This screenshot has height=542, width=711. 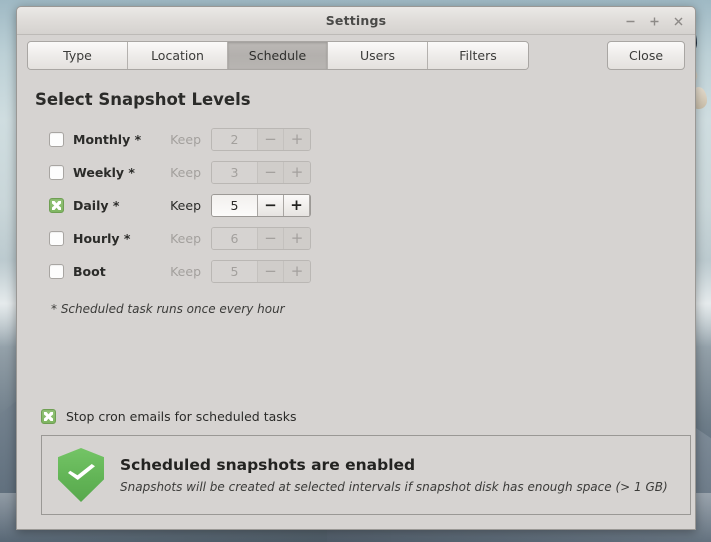 I want to click on keep-stepper-monthly: 2 − +, so click(x=261, y=139).